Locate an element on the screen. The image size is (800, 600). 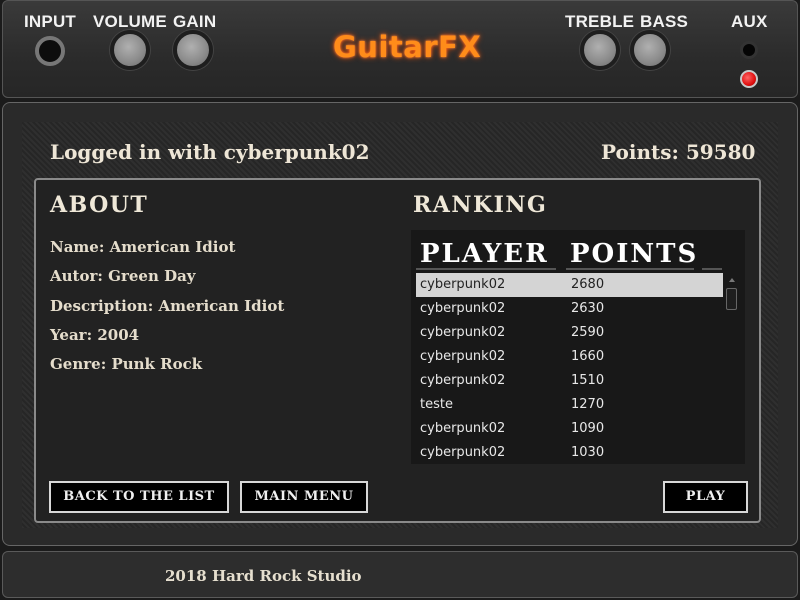
points-cell: 1030 is located at coordinates (588, 452).